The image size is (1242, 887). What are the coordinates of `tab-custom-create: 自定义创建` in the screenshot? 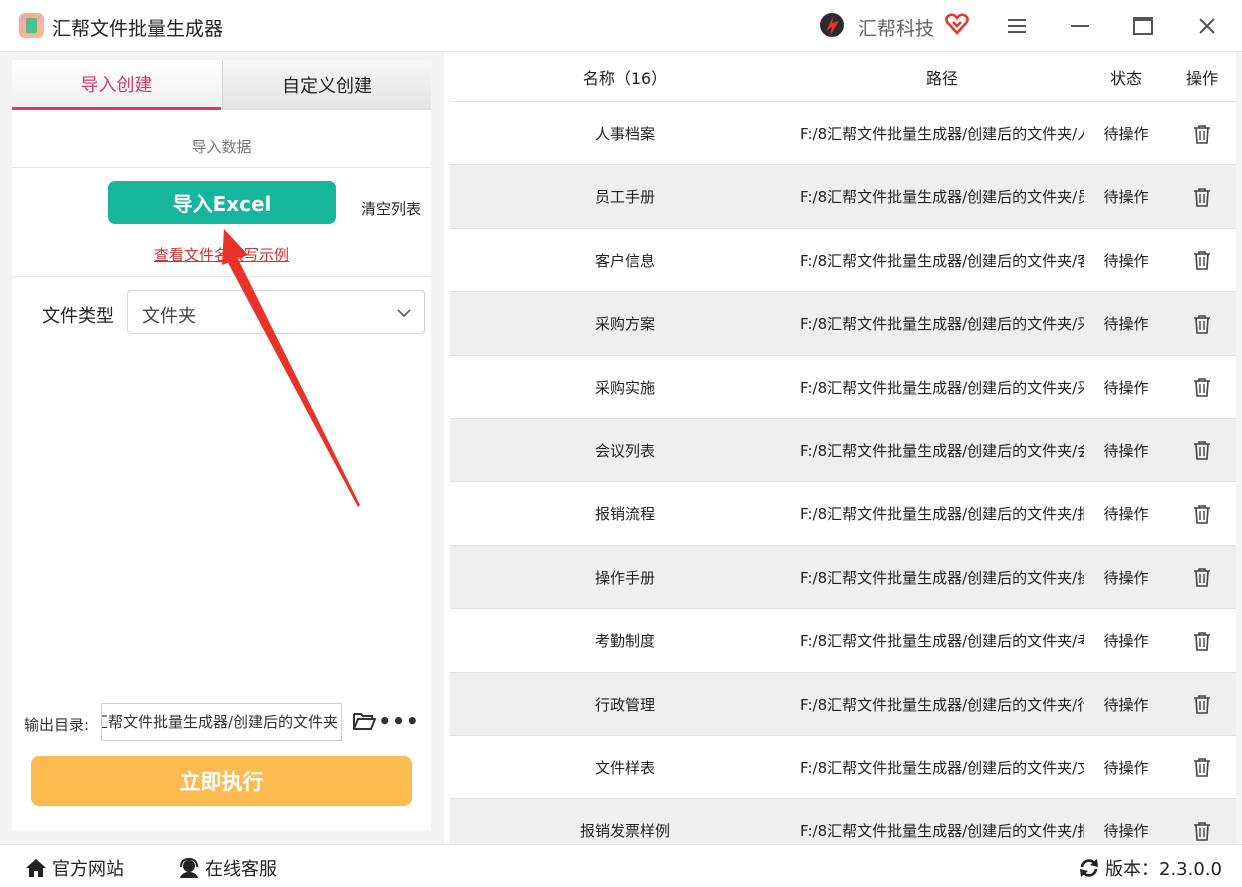 It's located at (326, 85).